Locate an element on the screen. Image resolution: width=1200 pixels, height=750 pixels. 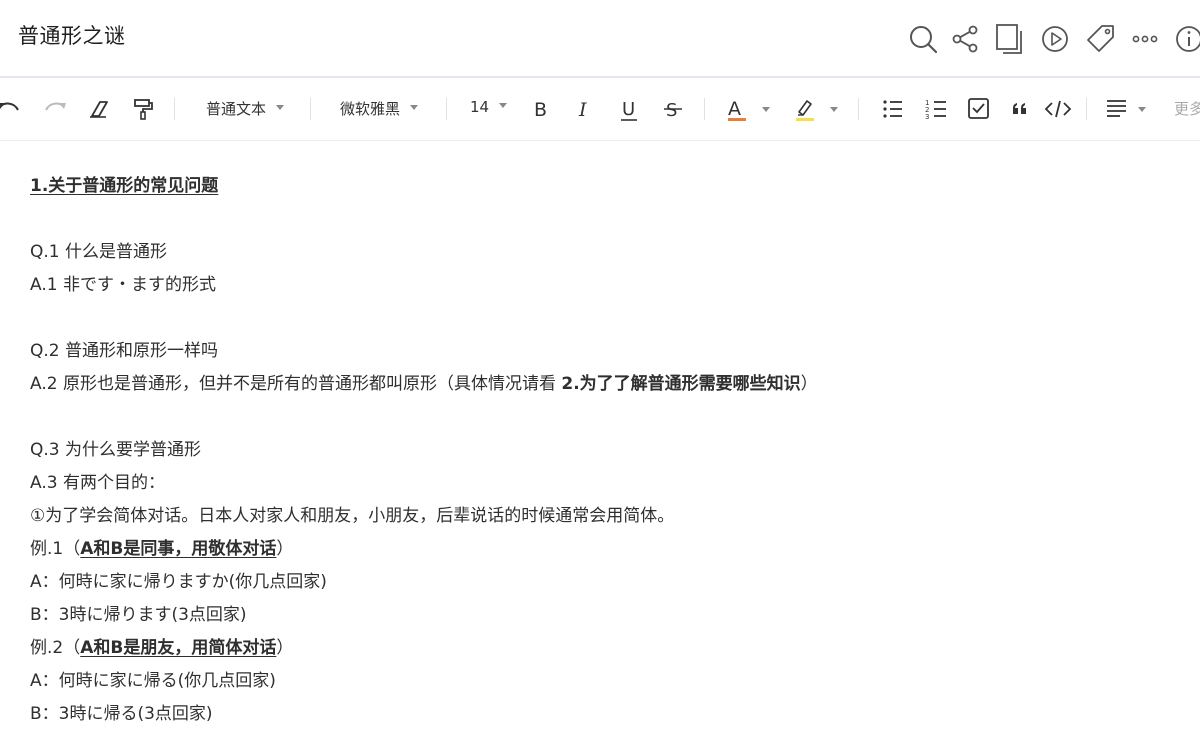
underline-button: U is located at coordinates (630, 110).